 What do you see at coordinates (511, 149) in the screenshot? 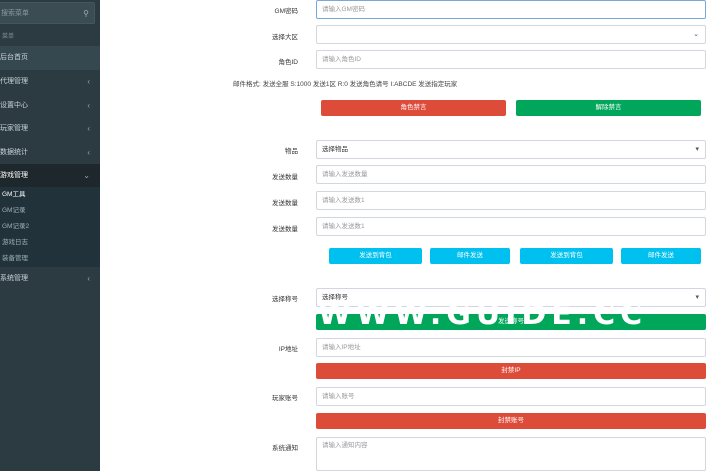
I see `item-select: 选择物品 ▾` at bounding box center [511, 149].